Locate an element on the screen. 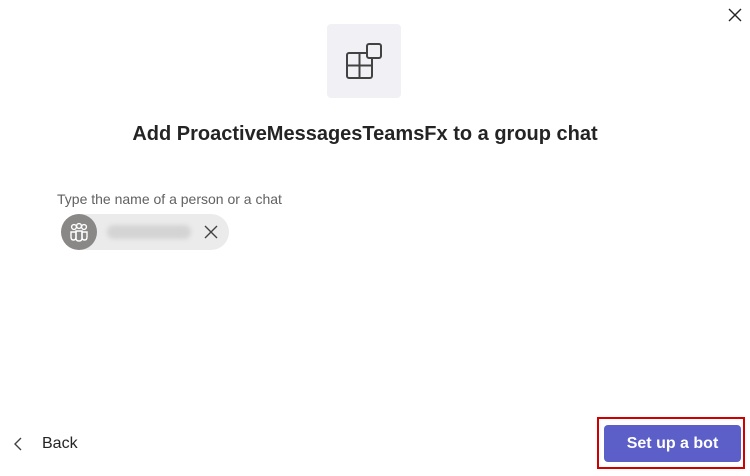  selected-chat-chip is located at coordinates (145, 232).